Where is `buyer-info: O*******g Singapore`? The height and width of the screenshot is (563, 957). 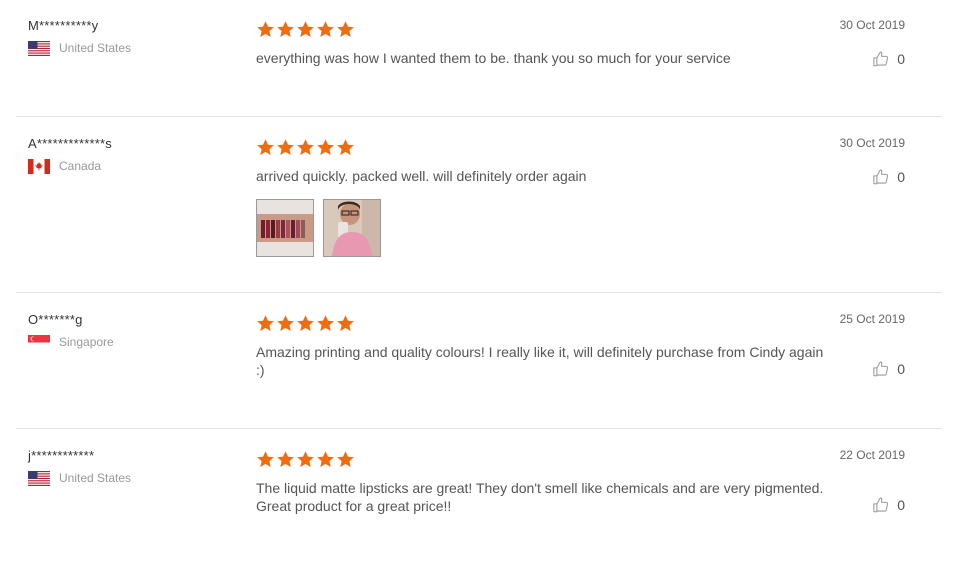 buyer-info: O*******g Singapore is located at coordinates (128, 331).